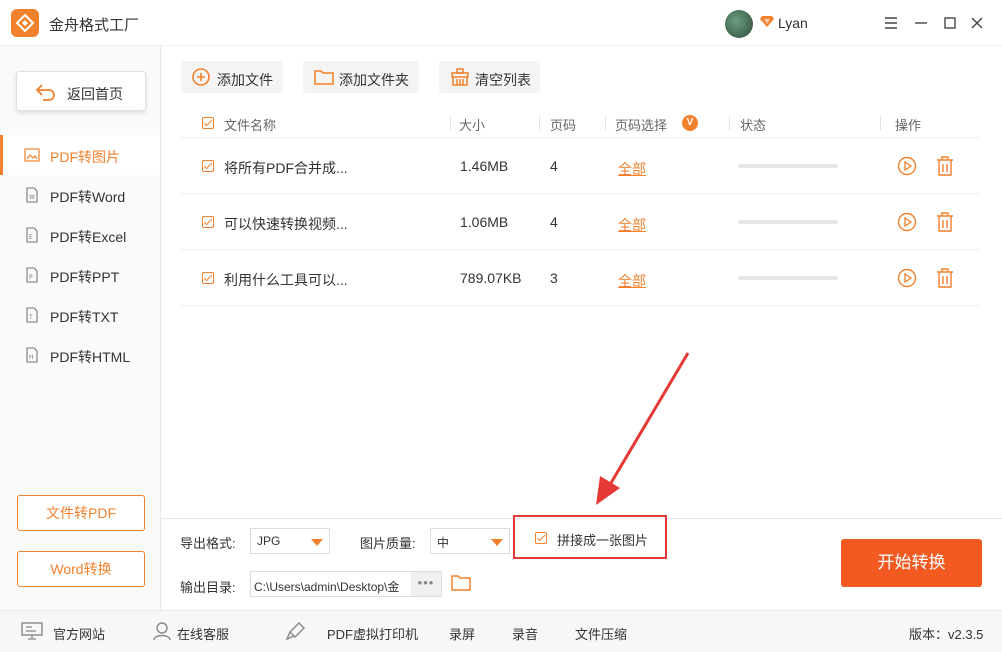 This screenshot has height=652, width=1002. What do you see at coordinates (643, 428) in the screenshot?
I see `annotation-arrow` at bounding box center [643, 428].